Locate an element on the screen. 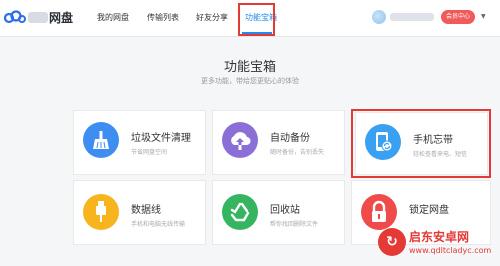 The image size is (500, 266). watermark-title: 启东安卓网 is located at coordinates (439, 237).